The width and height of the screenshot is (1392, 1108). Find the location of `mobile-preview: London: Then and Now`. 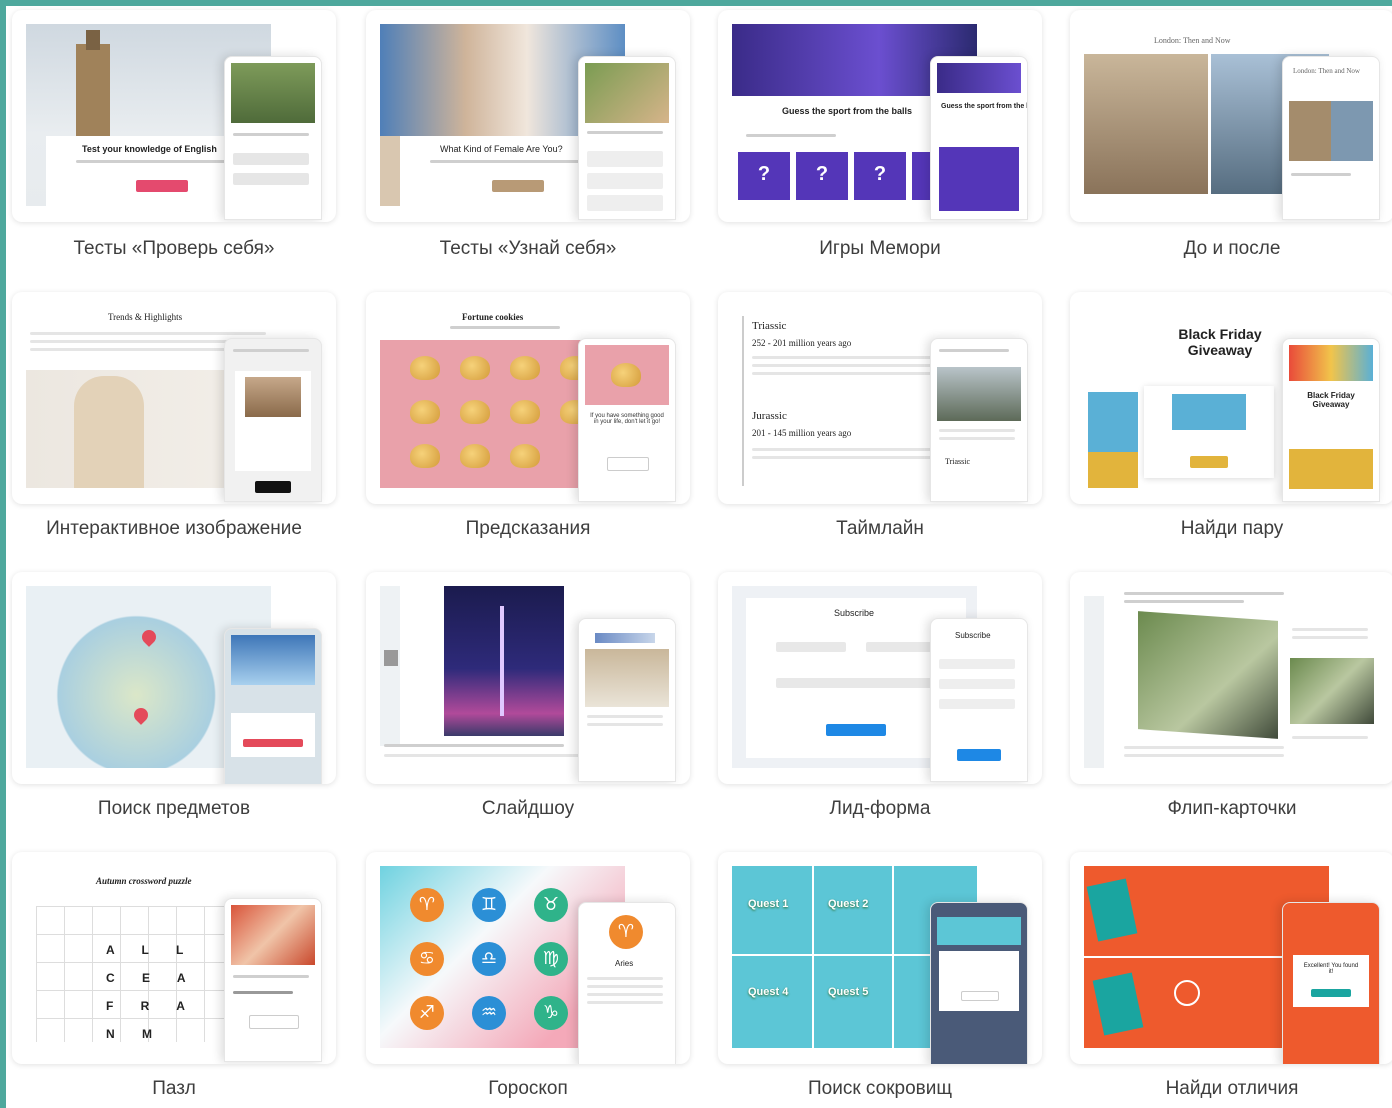

mobile-preview: London: Then and Now is located at coordinates (1331, 138).